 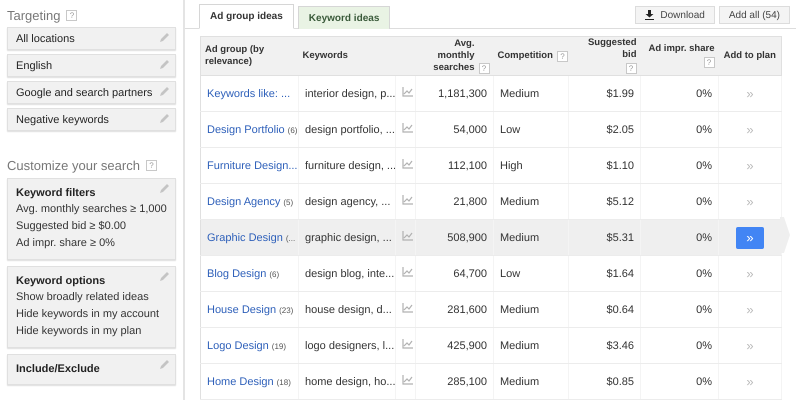 What do you see at coordinates (79, 331) in the screenshot?
I see `card-line: Hide keywords in my plan` at bounding box center [79, 331].